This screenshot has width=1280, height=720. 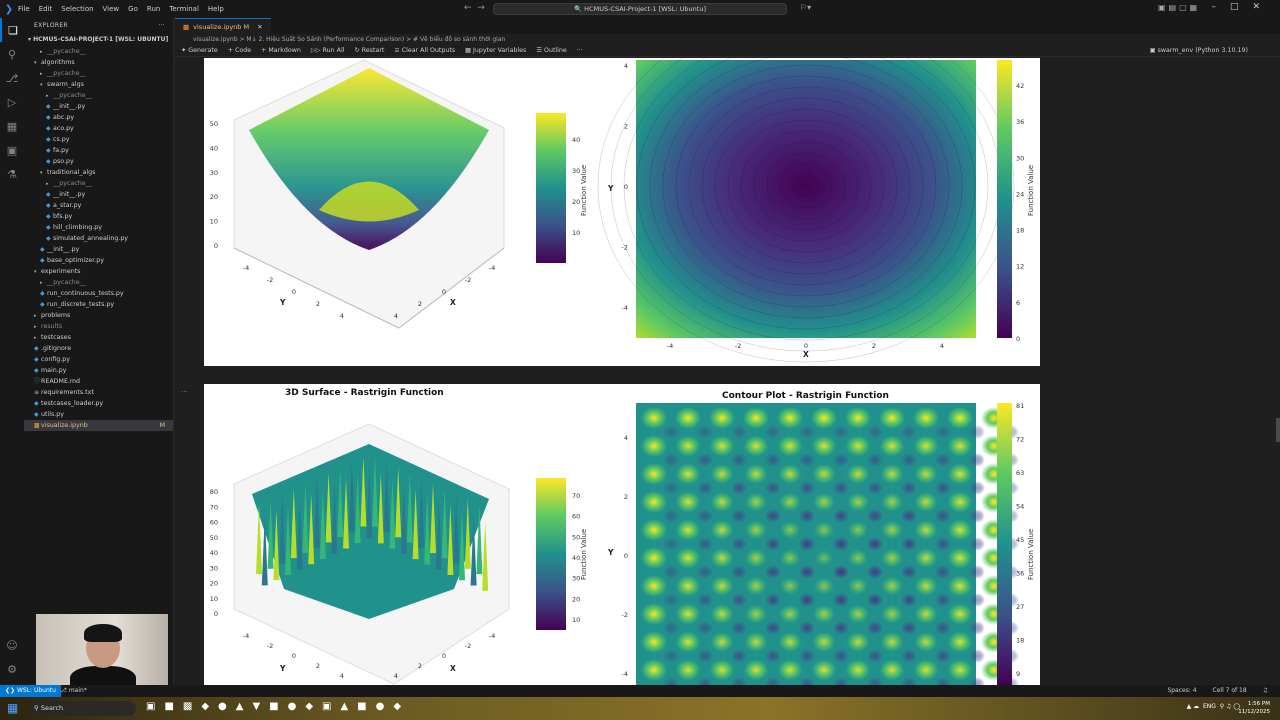 I want to click on colorbar-label-3: Function Value, so click(x=584, y=554).